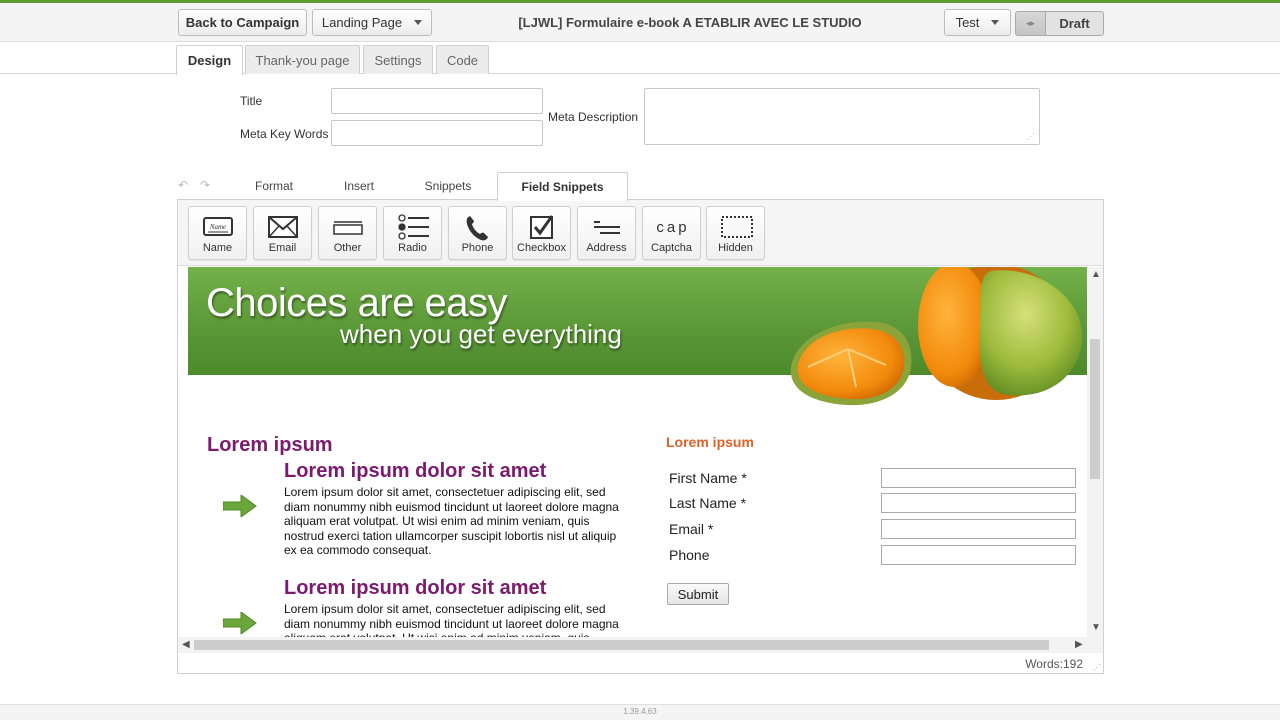  I want to click on checkbox-icon, so click(542, 227).